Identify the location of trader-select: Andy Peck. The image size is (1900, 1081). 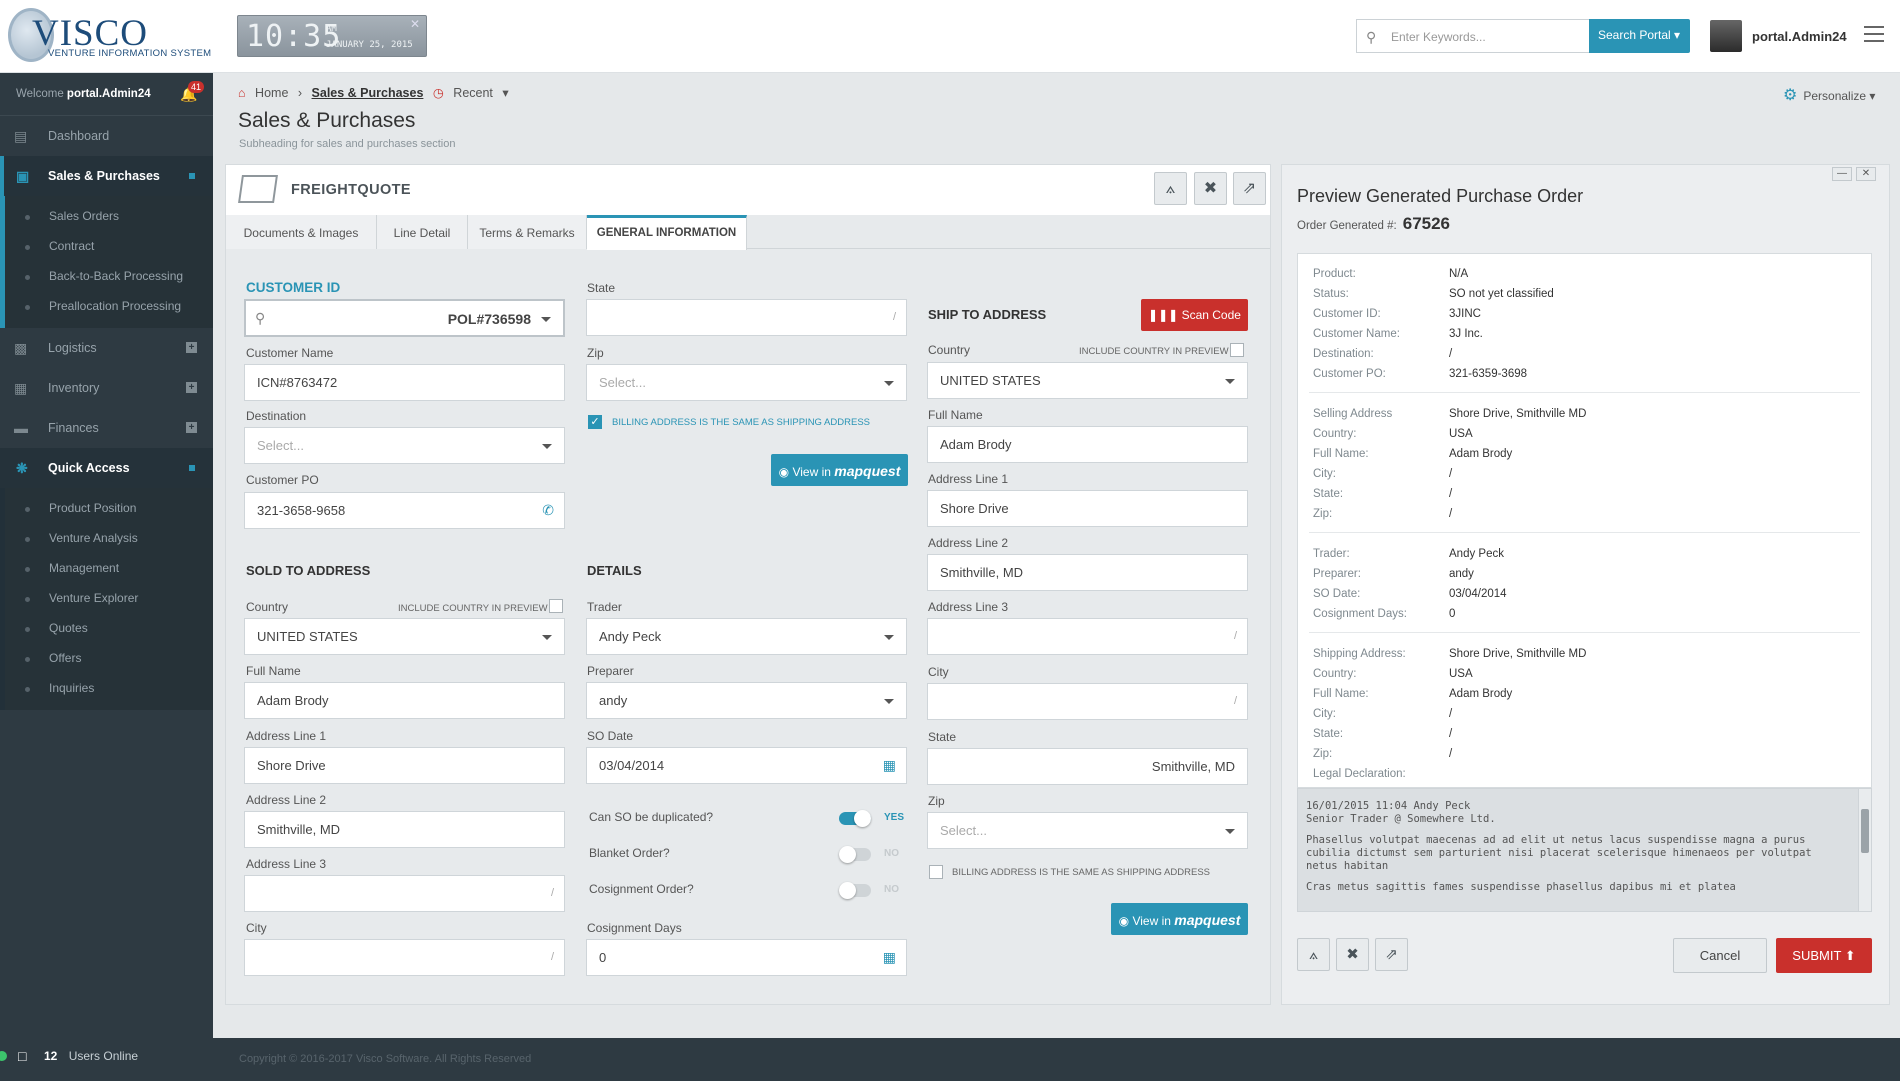
(746, 636).